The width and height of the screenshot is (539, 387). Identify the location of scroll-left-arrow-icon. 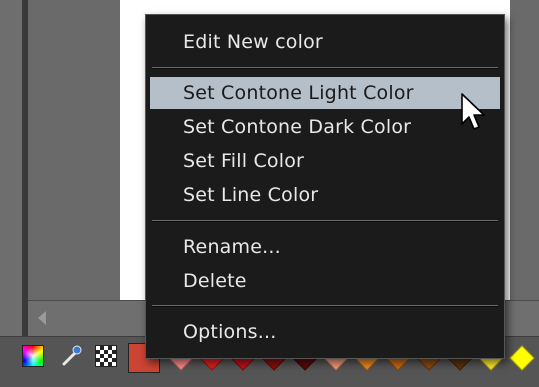
(42, 318).